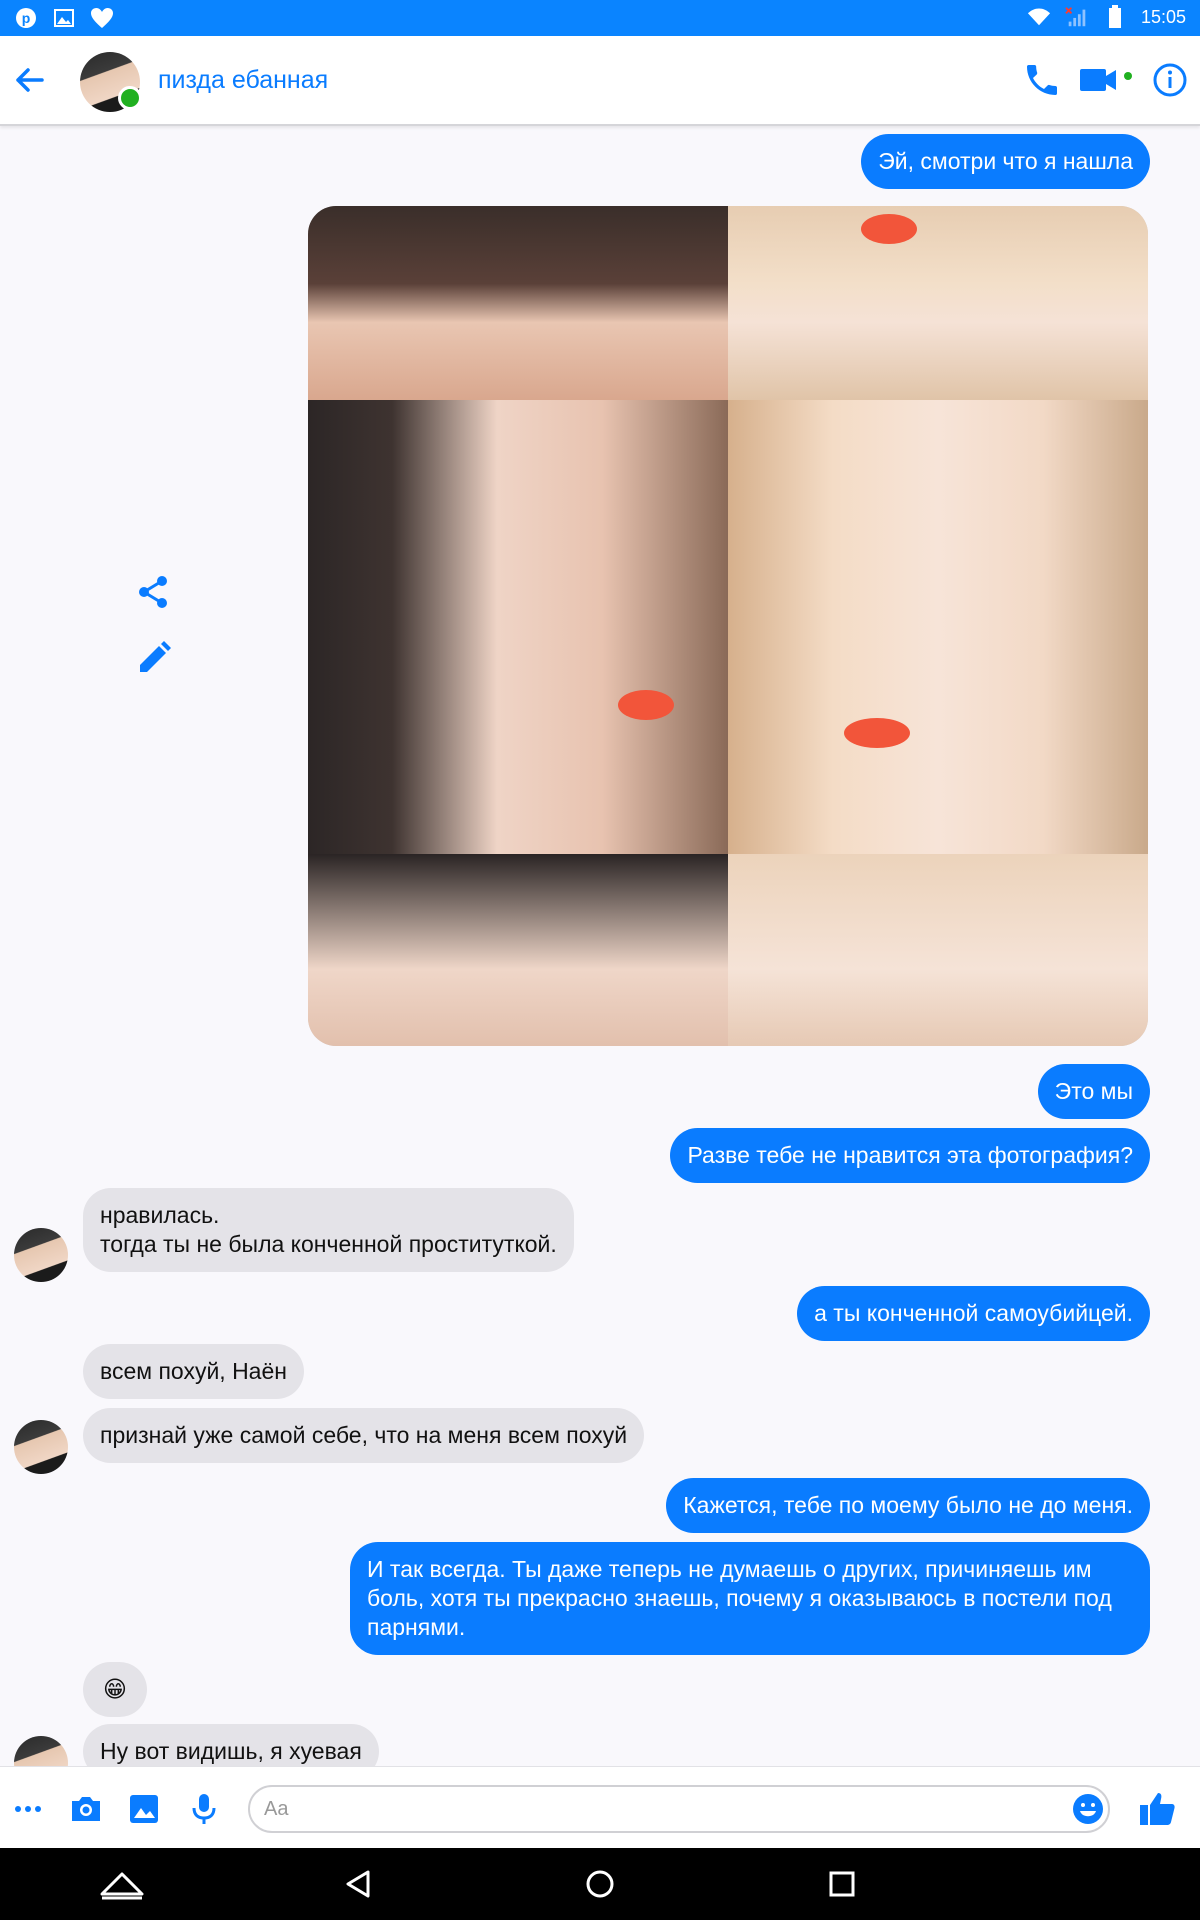  I want to click on svg-text: p, so click(26, 18).